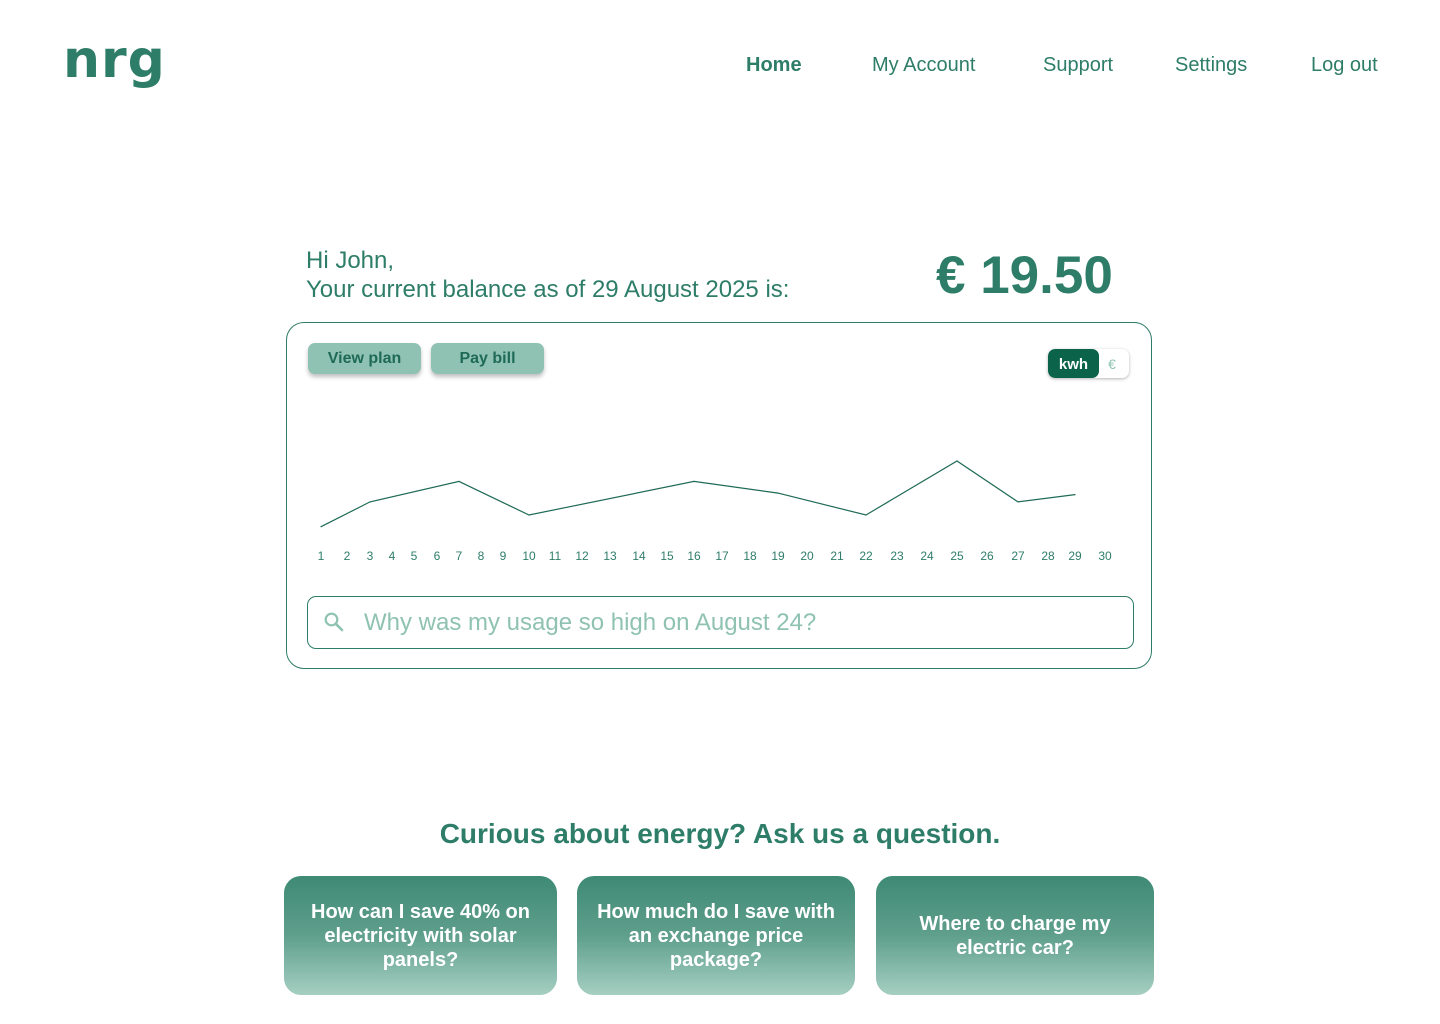  Describe the element at coordinates (774, 65) in the screenshot. I see `nav-home: Home` at that location.